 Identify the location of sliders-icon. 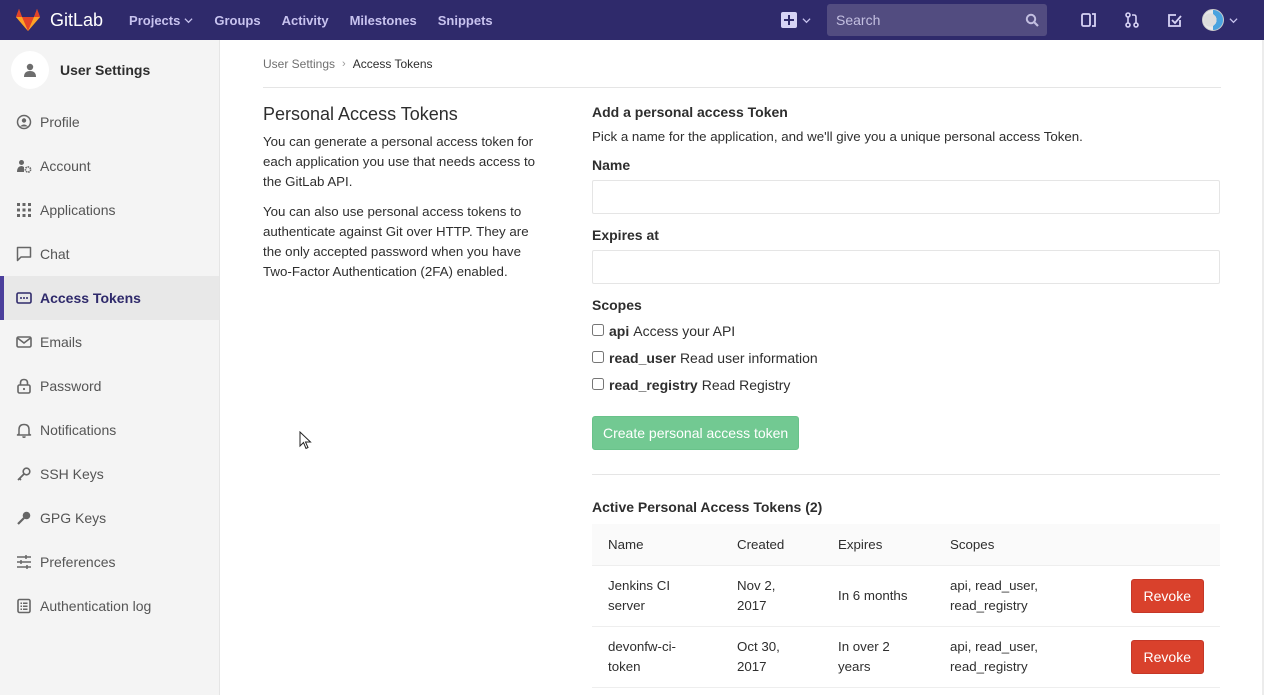
(24, 562).